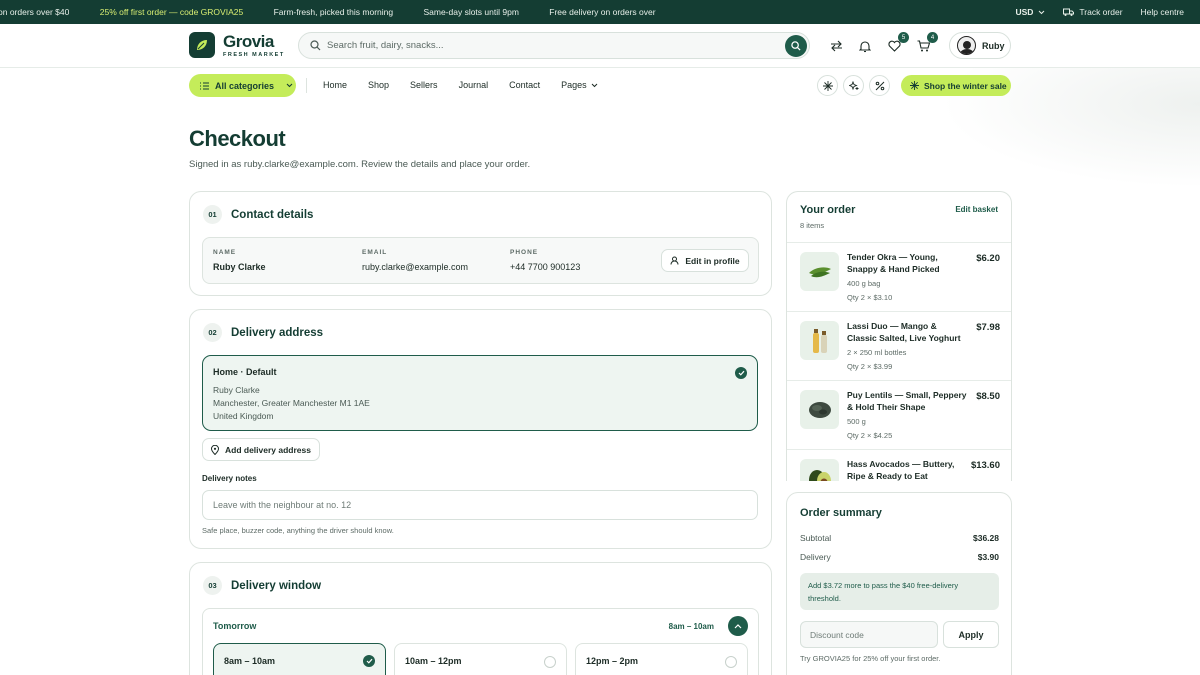 The width and height of the screenshot is (1200, 675). Describe the element at coordinates (705, 260) in the screenshot. I see `edit-profile-button: Edit in profile` at that location.